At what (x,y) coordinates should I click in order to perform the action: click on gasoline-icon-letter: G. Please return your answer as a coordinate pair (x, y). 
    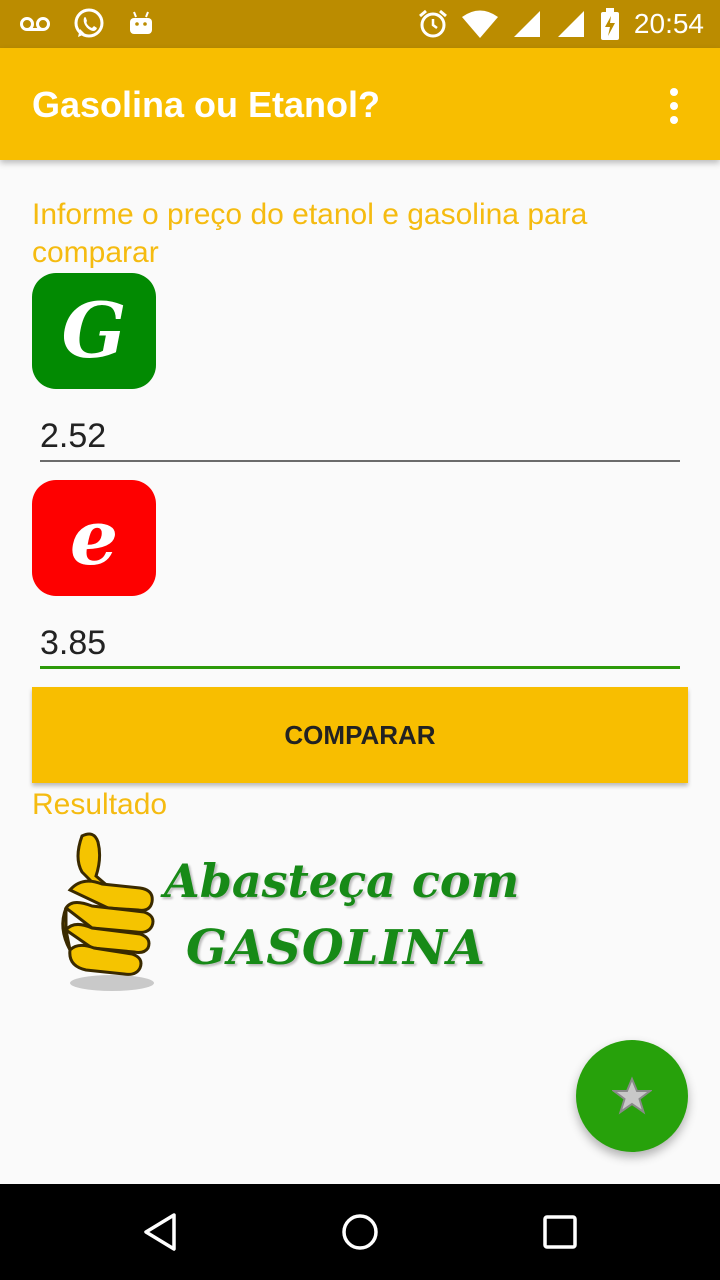
    Looking at the image, I should click on (94, 330).